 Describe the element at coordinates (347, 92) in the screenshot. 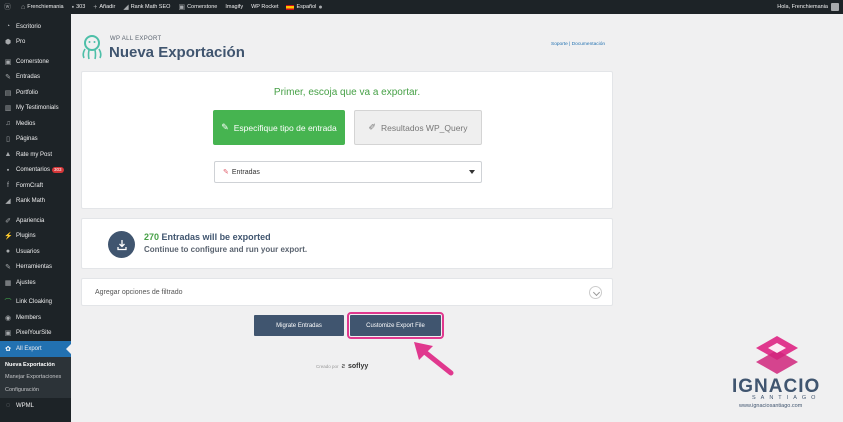

I see `export-prompt: Primer, escoja que va a exportar.` at that location.